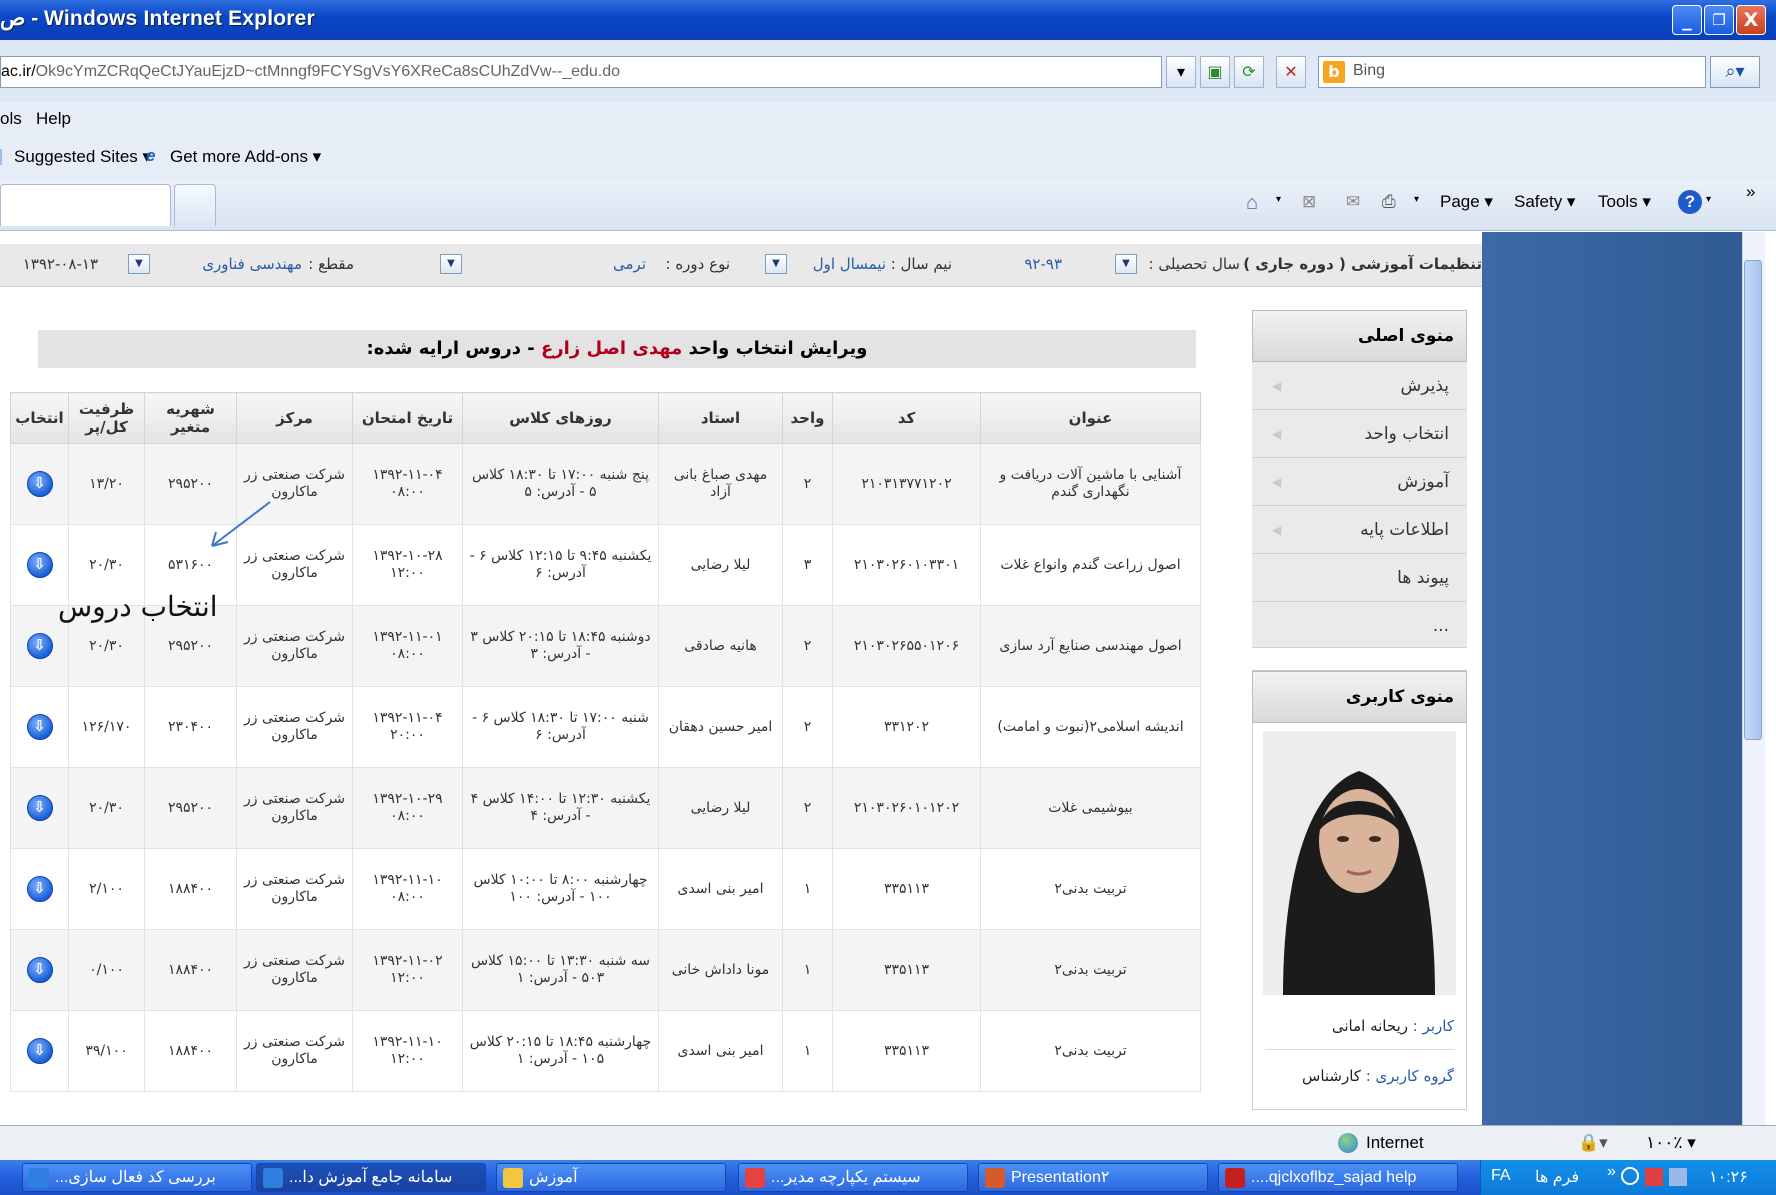 Image resolution: width=1776 pixels, height=1195 pixels. What do you see at coordinates (106, 418) in the screenshot?
I see `col-capacity: ظرفیت کل/پر` at bounding box center [106, 418].